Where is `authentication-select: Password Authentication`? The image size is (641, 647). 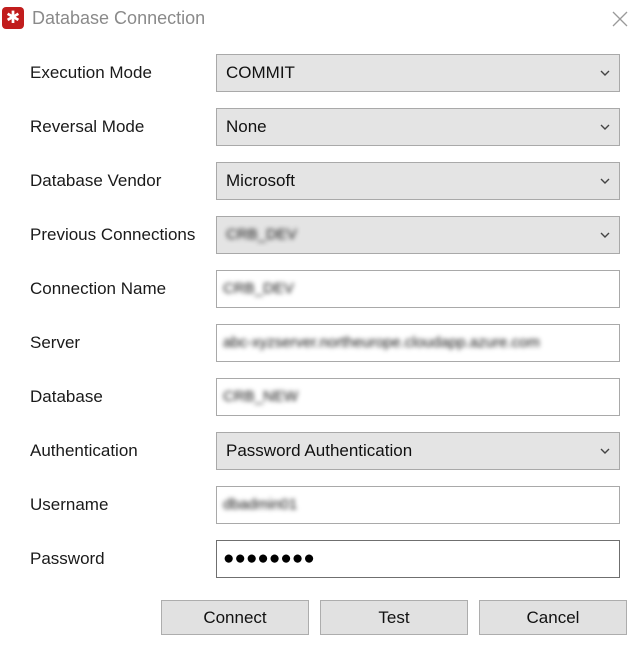 authentication-select: Password Authentication is located at coordinates (418, 451).